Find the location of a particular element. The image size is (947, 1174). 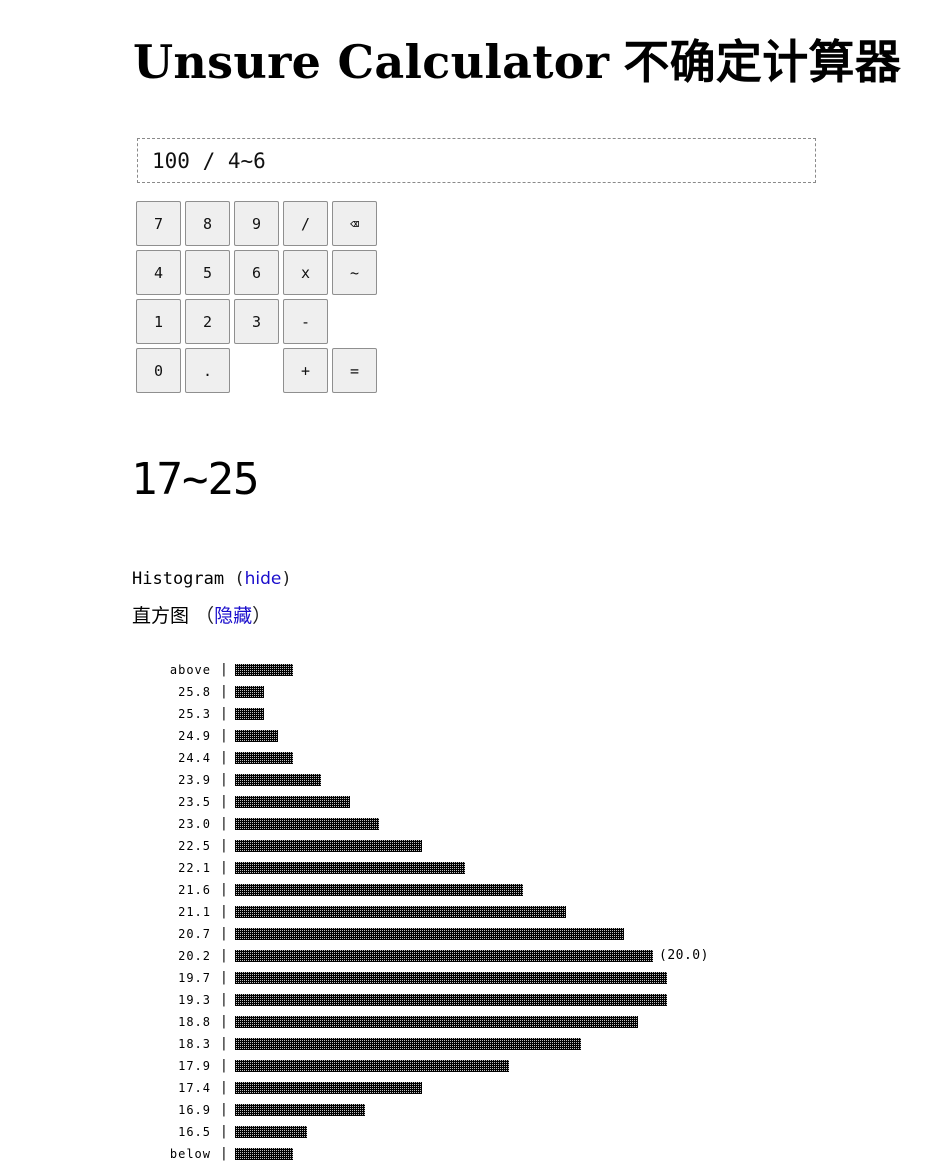

histogram-row: 17.9 | is located at coordinates (490, 1066).